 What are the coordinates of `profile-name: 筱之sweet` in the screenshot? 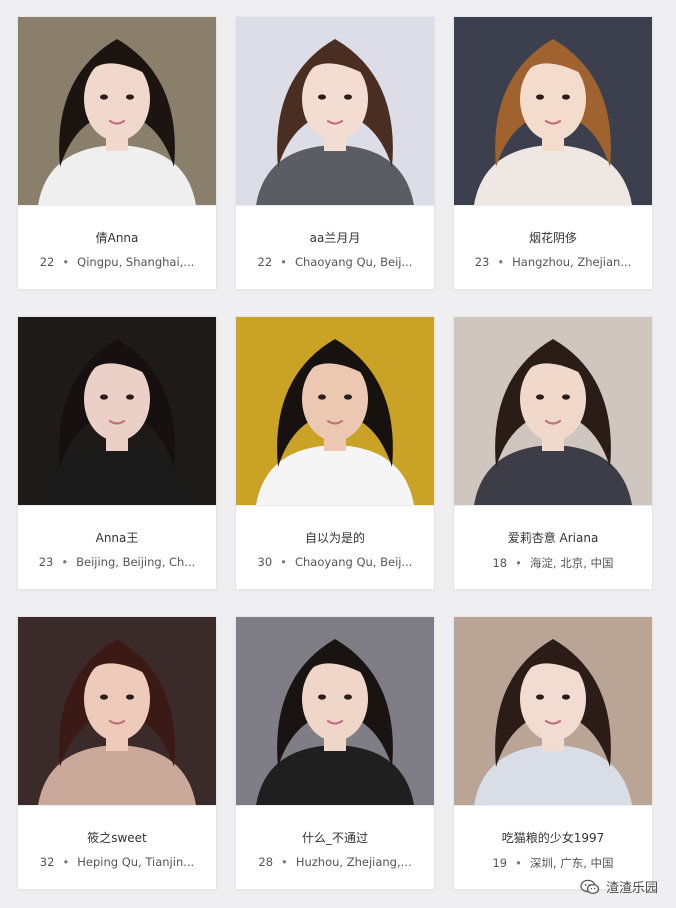 It's located at (117, 838).